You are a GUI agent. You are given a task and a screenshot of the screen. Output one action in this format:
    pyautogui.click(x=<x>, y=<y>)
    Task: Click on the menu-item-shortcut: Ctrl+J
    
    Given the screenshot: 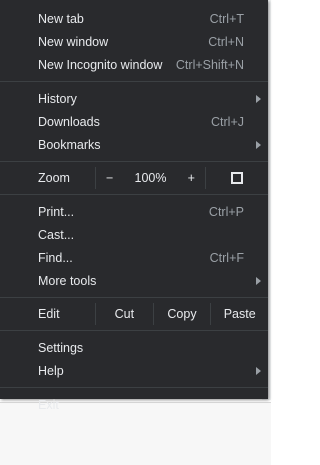 What is the action you would take?
    pyautogui.click(x=227, y=121)
    